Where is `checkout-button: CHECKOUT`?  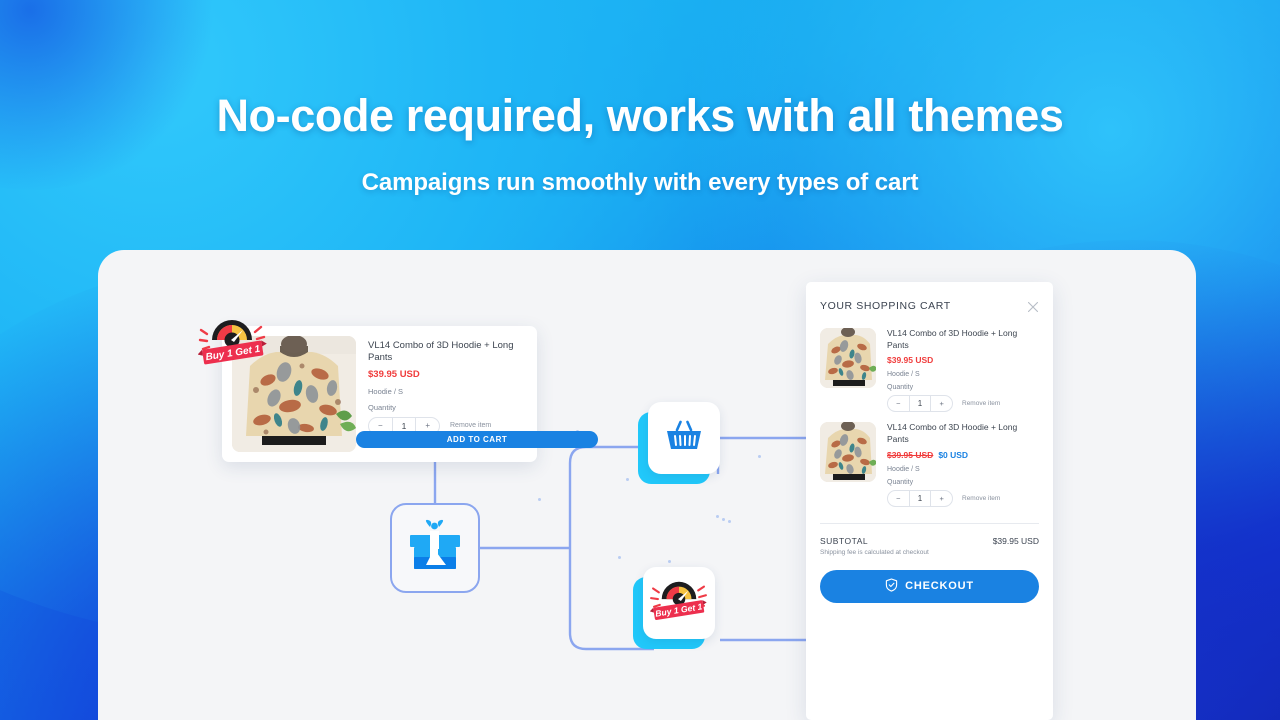 checkout-button: CHECKOUT is located at coordinates (929, 586).